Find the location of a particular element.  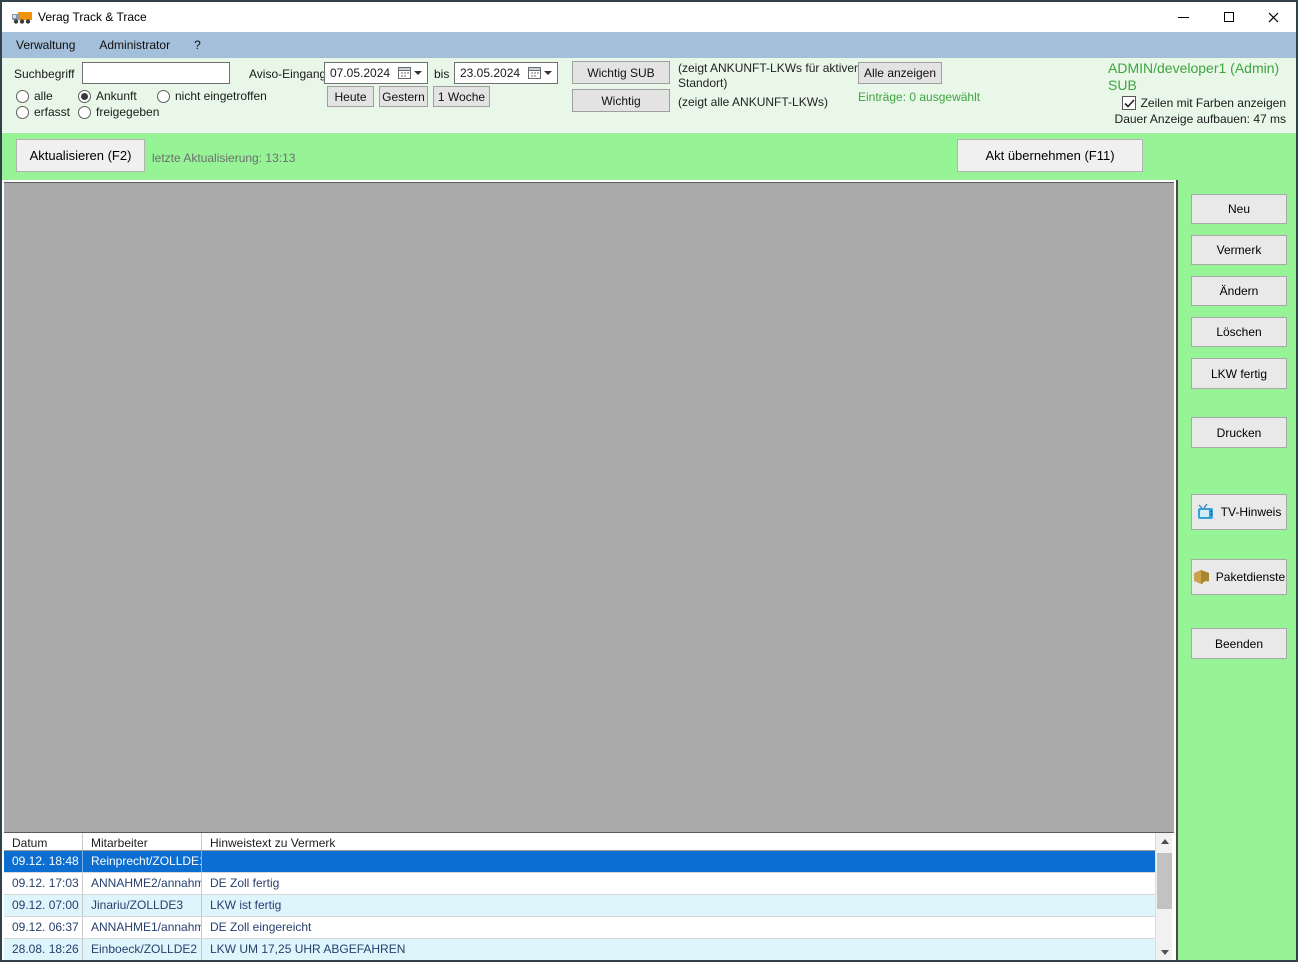

cell-datum: 09.12. 18:48 is located at coordinates (43, 861).